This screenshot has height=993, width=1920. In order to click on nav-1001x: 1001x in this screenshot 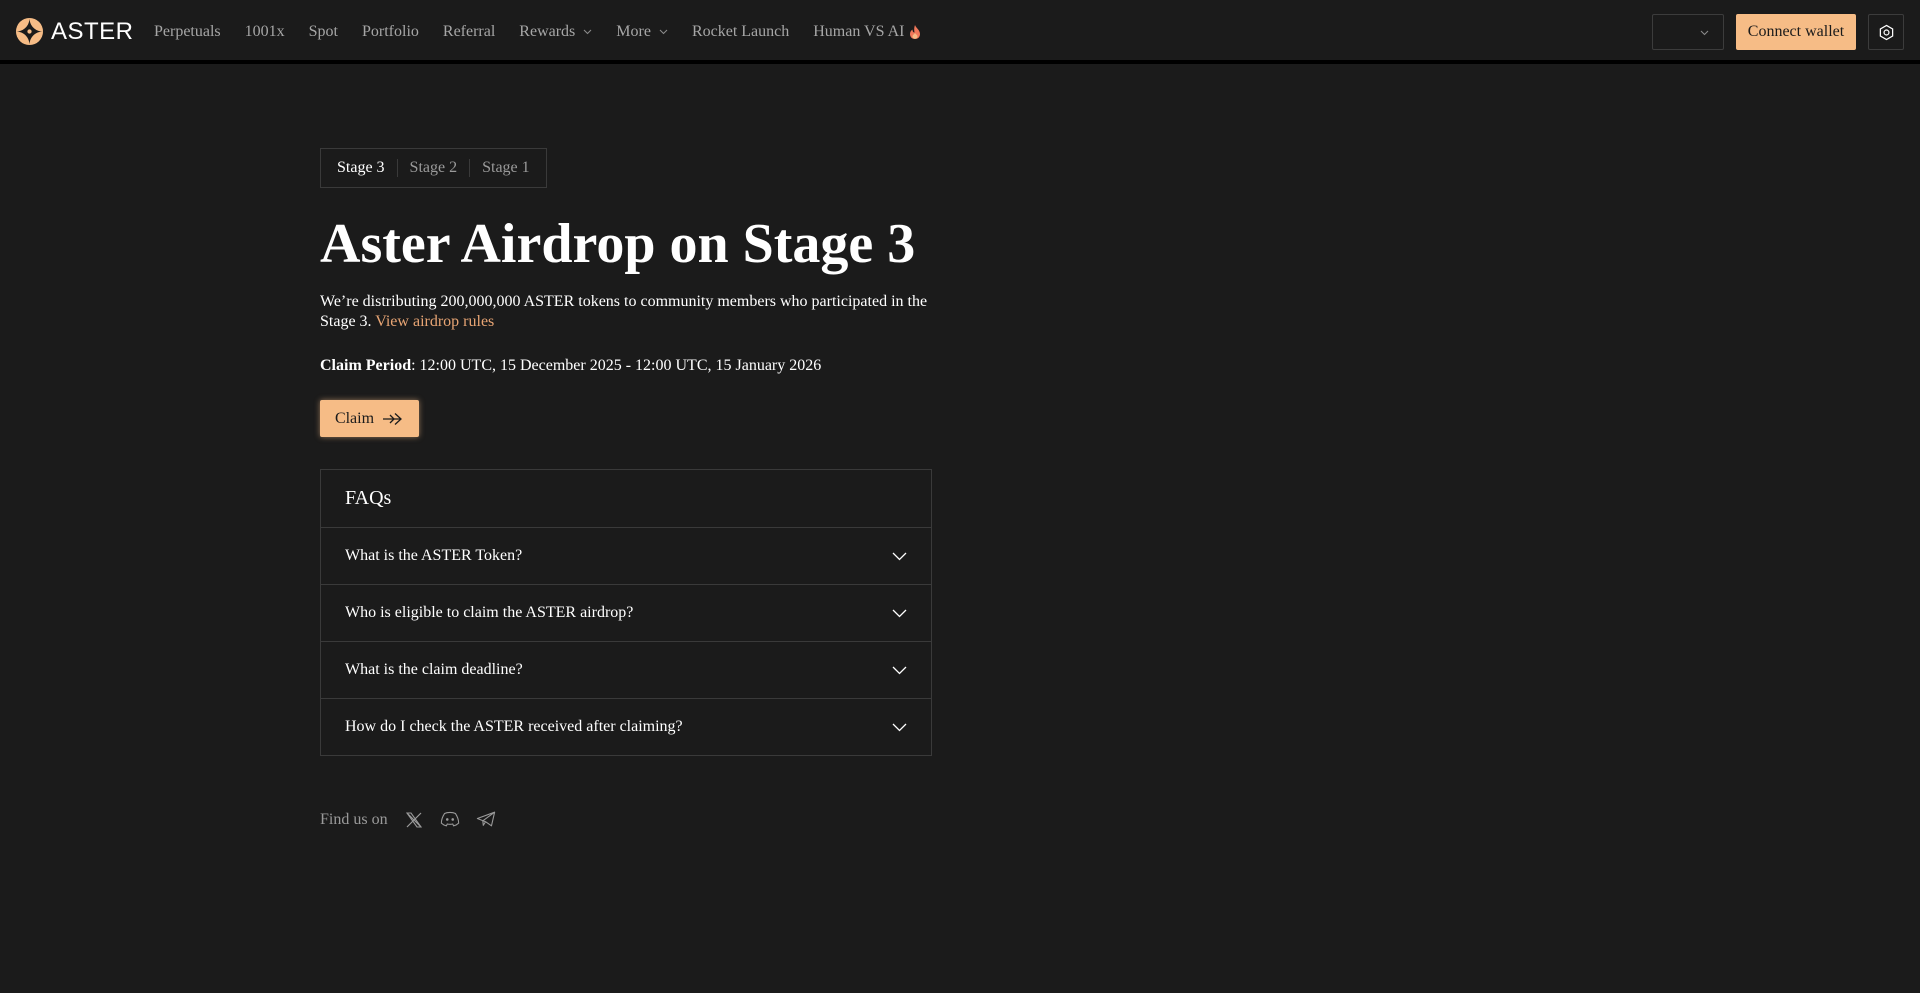, I will do `click(265, 32)`.